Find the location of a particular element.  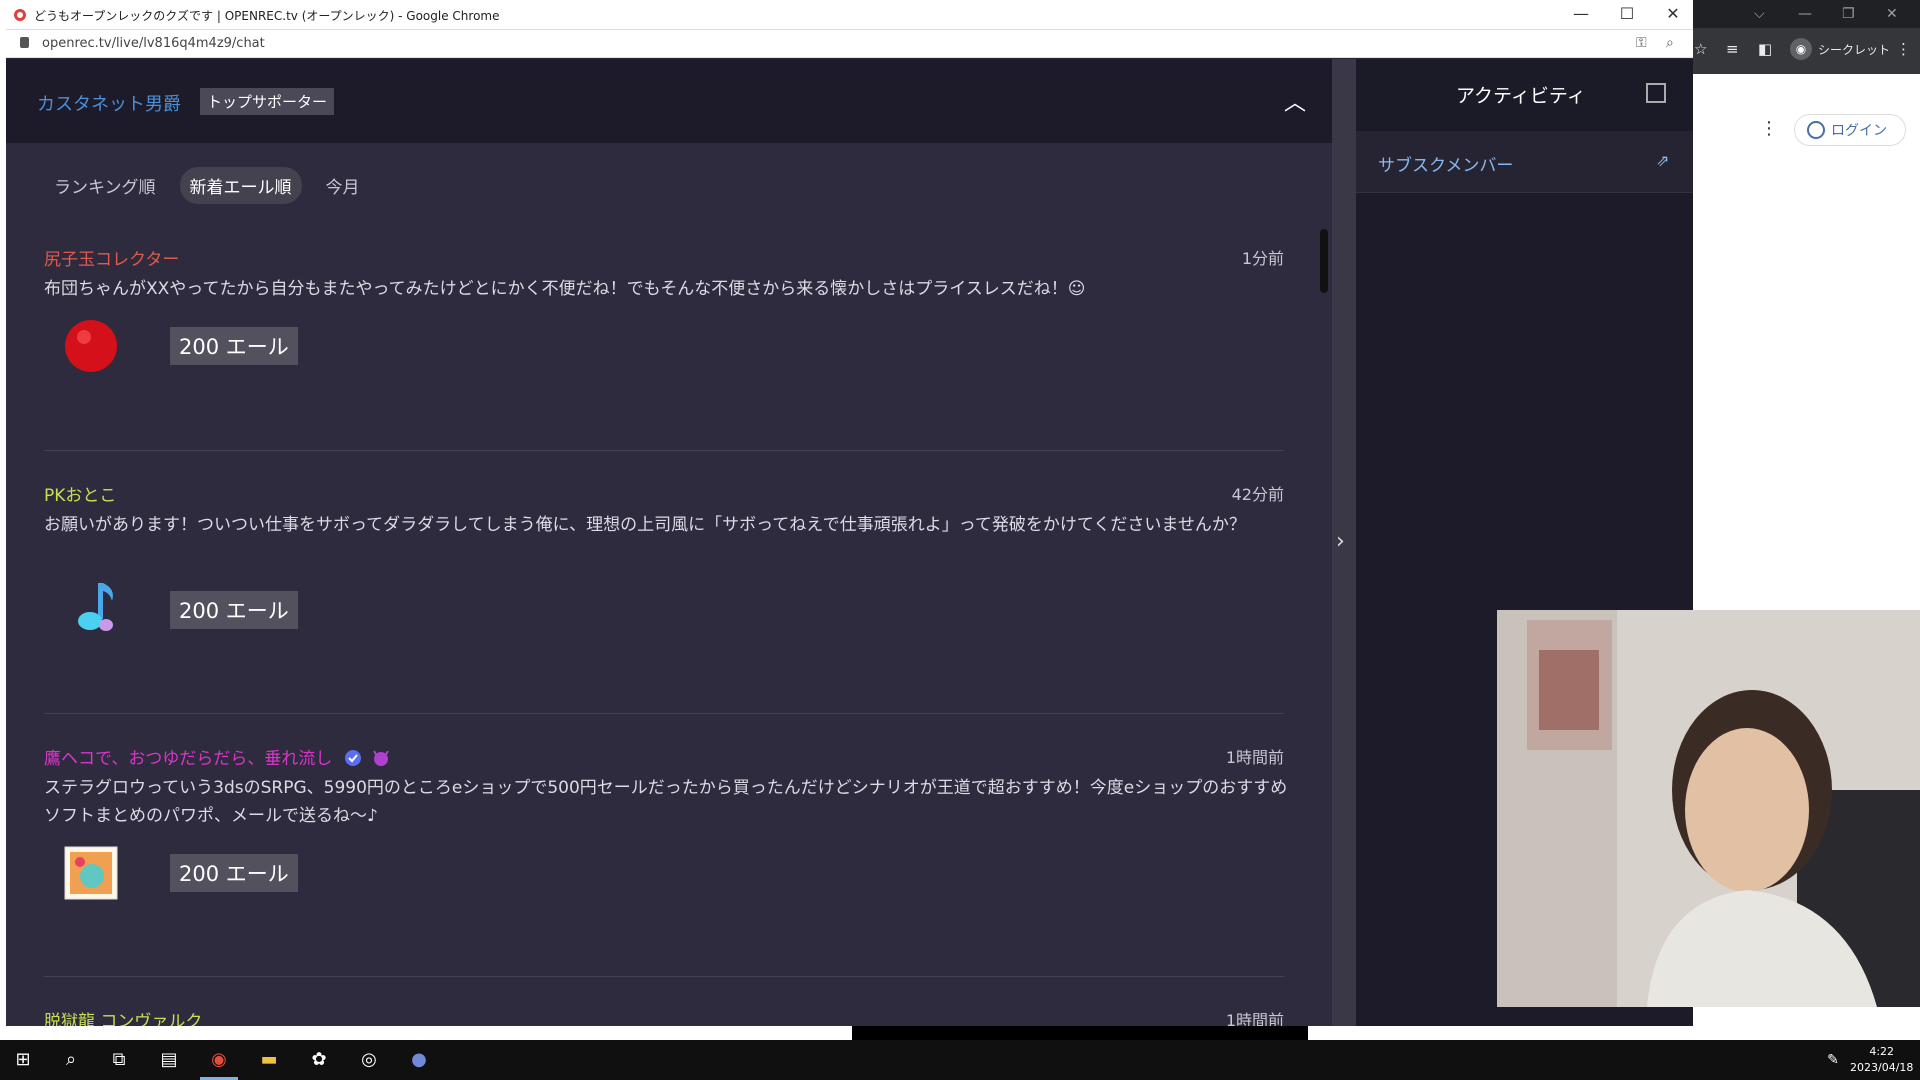

sort-tabs: ランキング順 新着エール順 今月 is located at coordinates (207, 185).